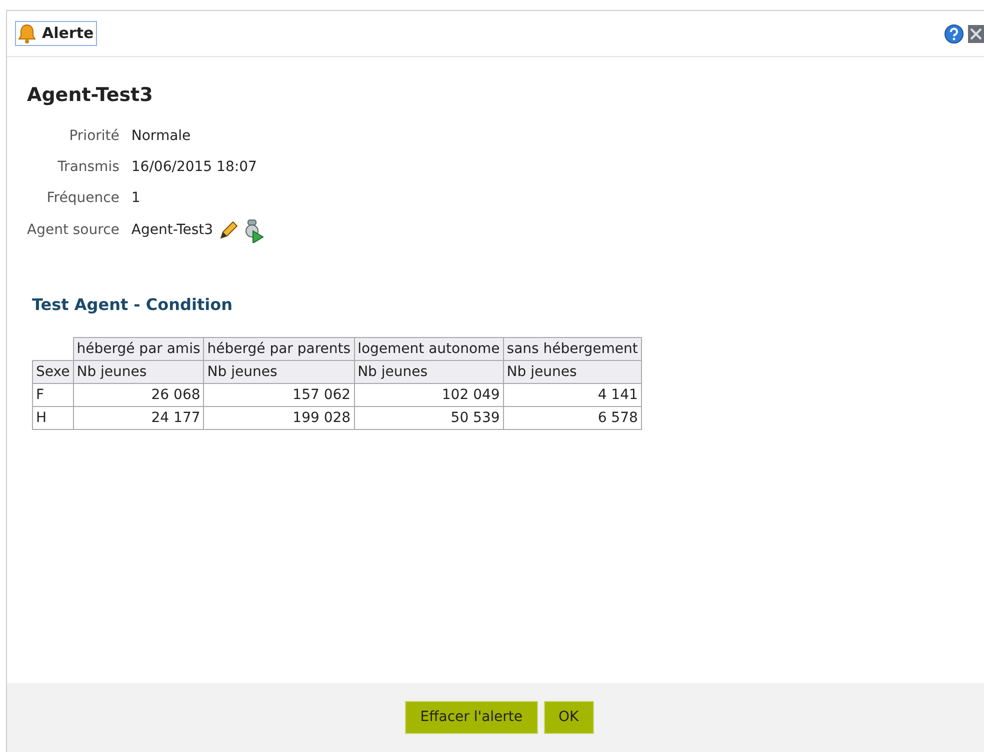  Describe the element at coordinates (572, 394) in the screenshot. I see `table-cell: 4 141` at that location.